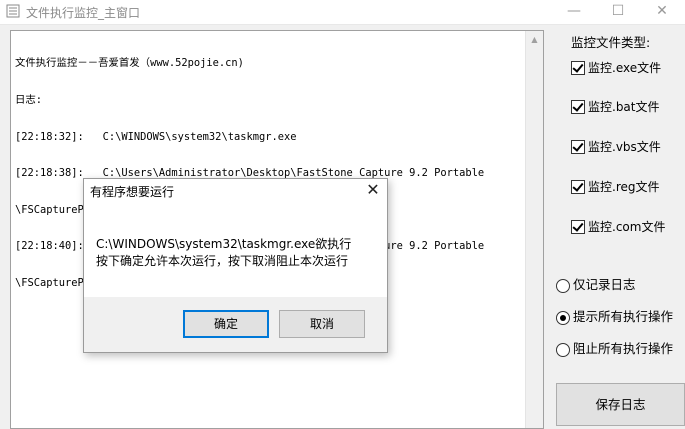  Describe the element at coordinates (604, 284) in the screenshot. I see `radio-label: 仅记录日志` at that location.